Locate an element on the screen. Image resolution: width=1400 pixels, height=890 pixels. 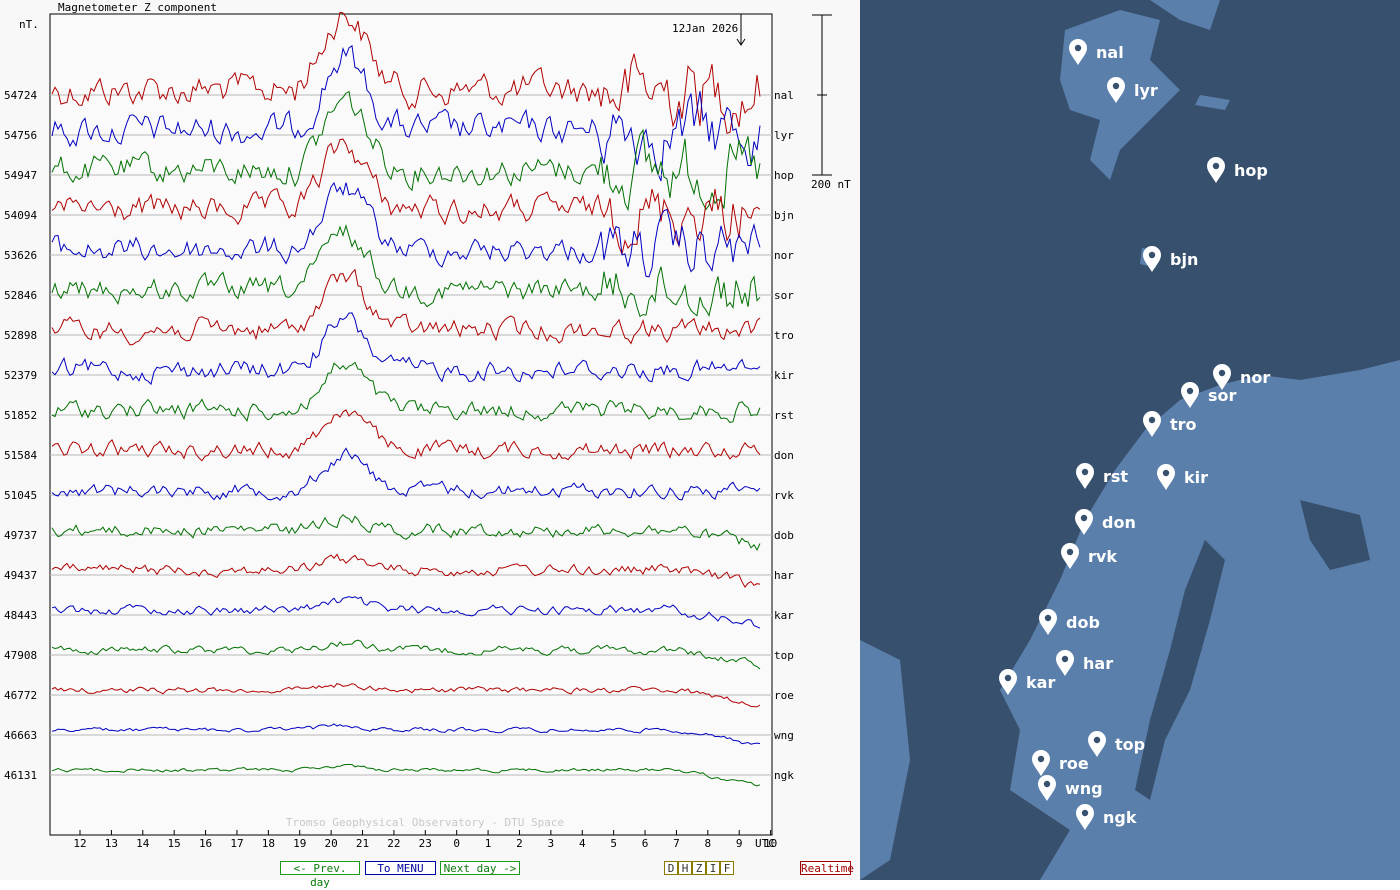
prev-day-button: <- Prev. day is located at coordinates (320, 875).